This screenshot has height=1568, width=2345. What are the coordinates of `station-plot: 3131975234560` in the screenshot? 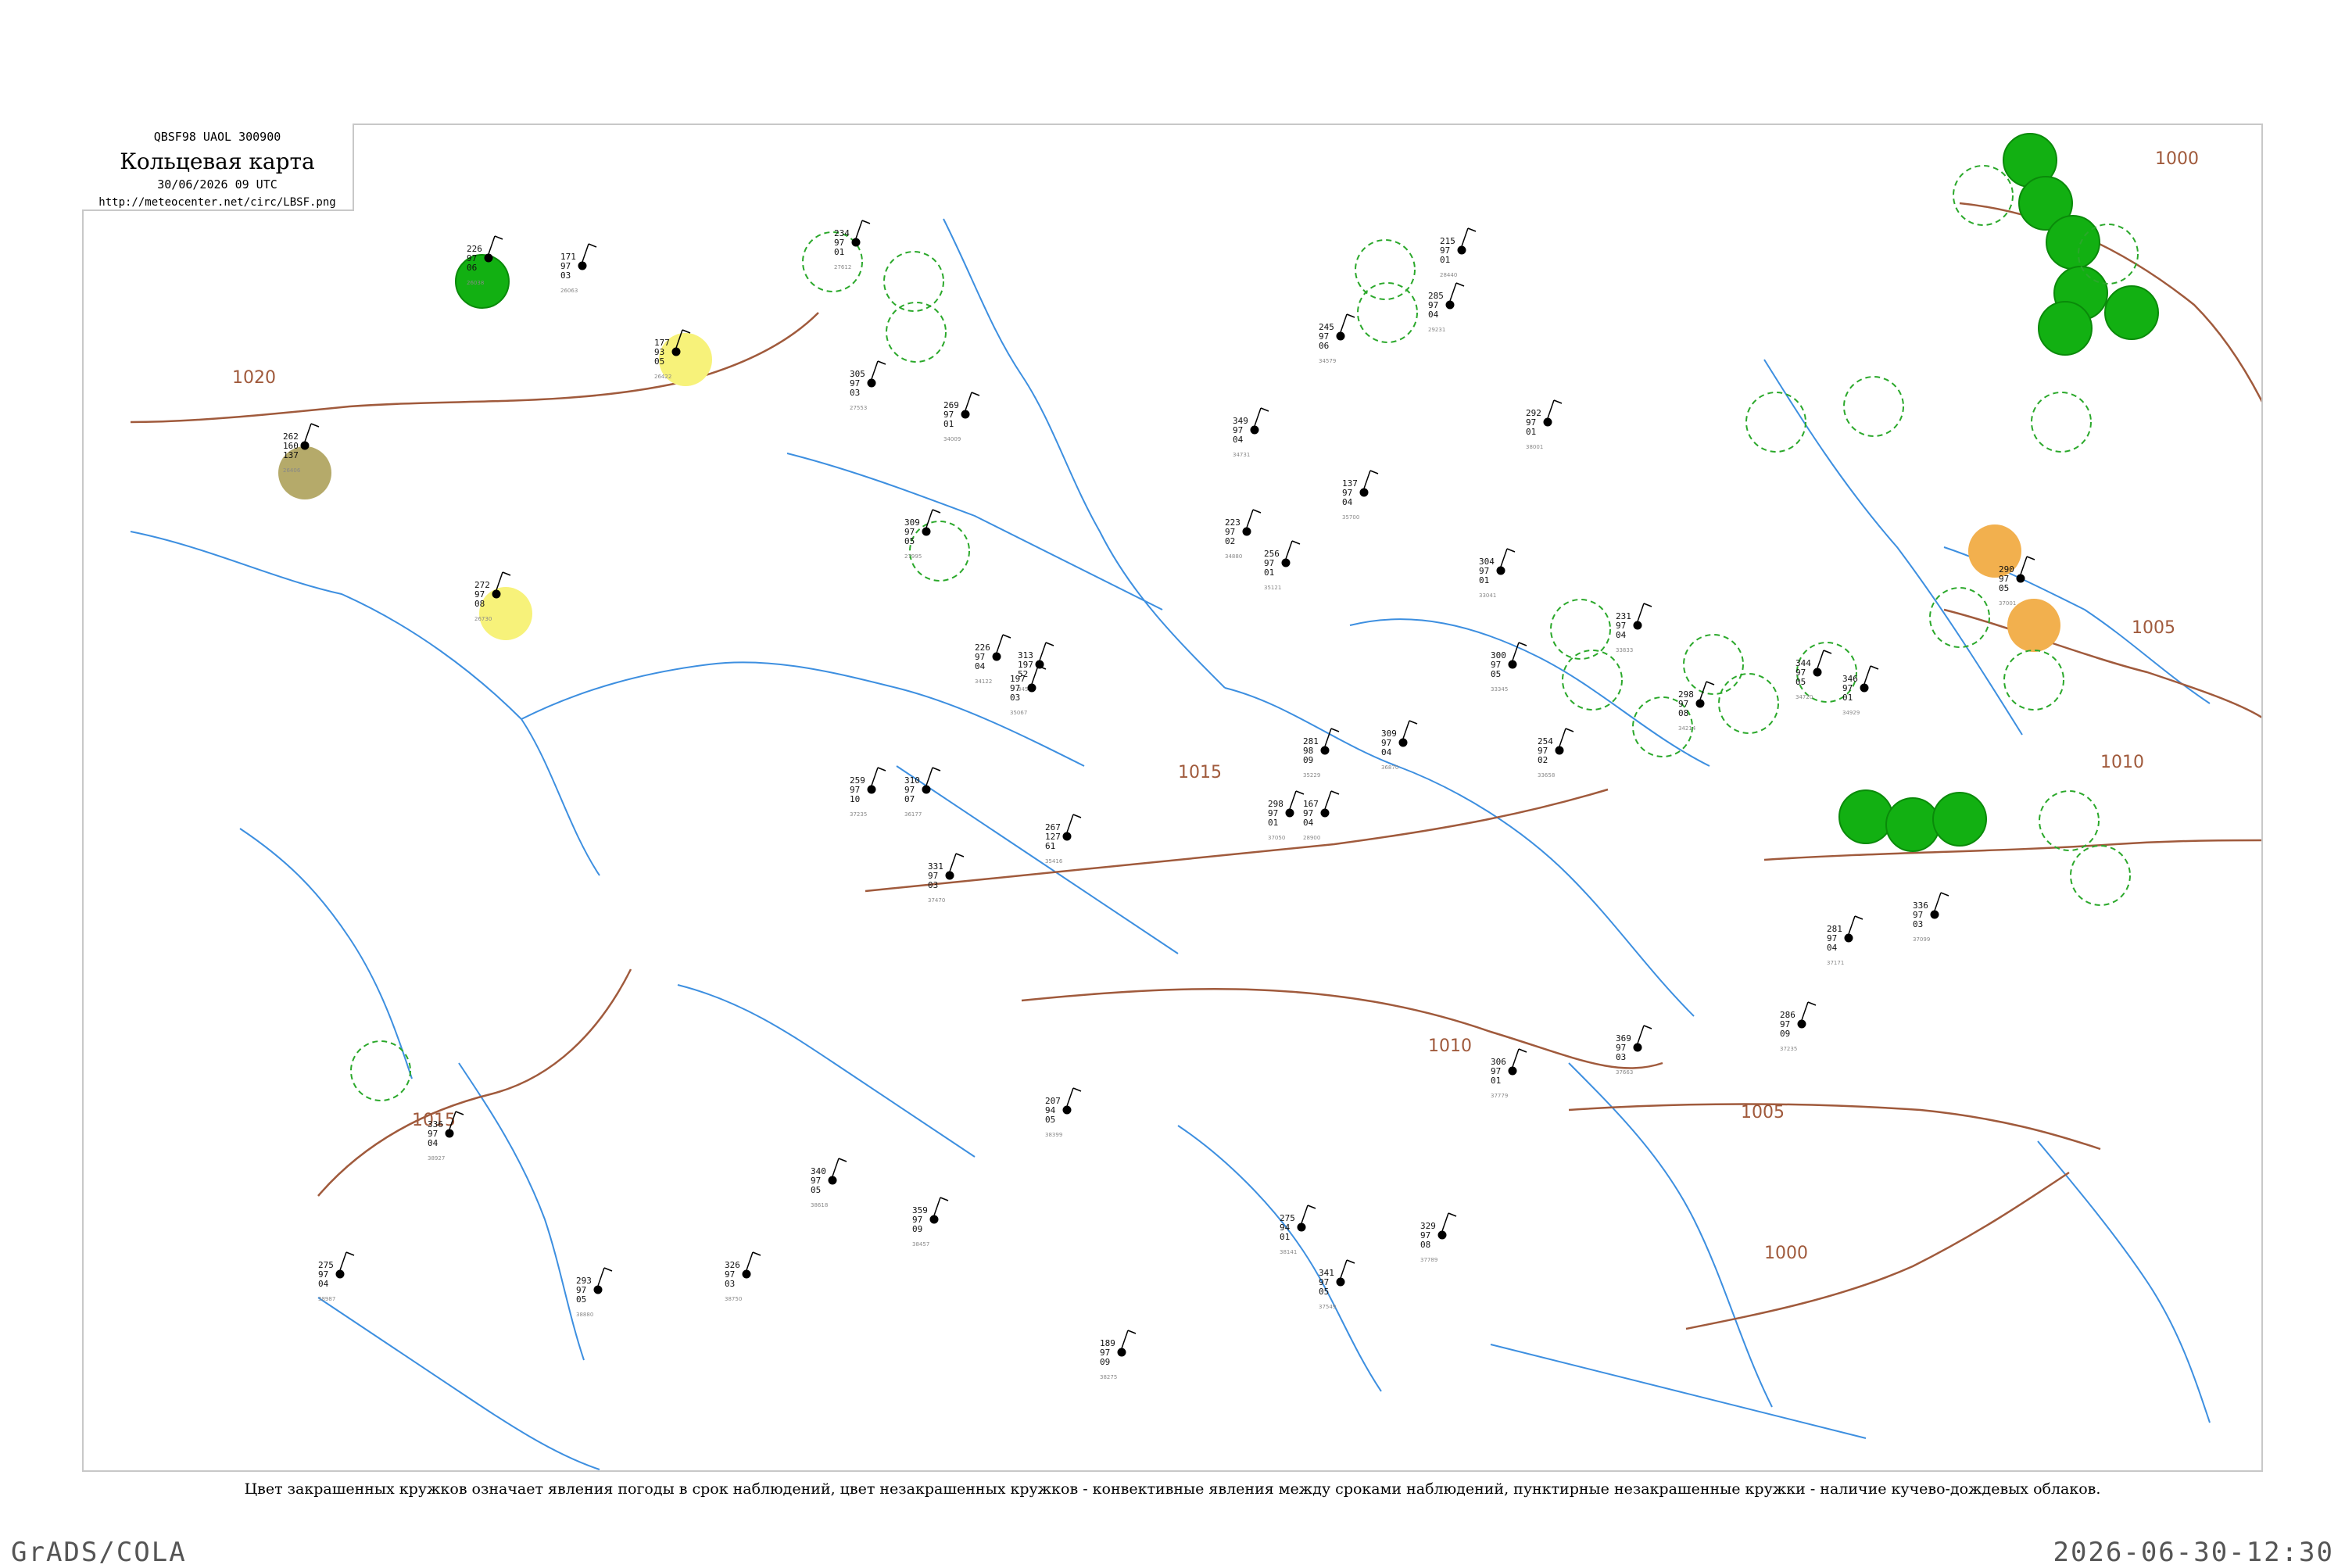 It's located at (1036, 667).